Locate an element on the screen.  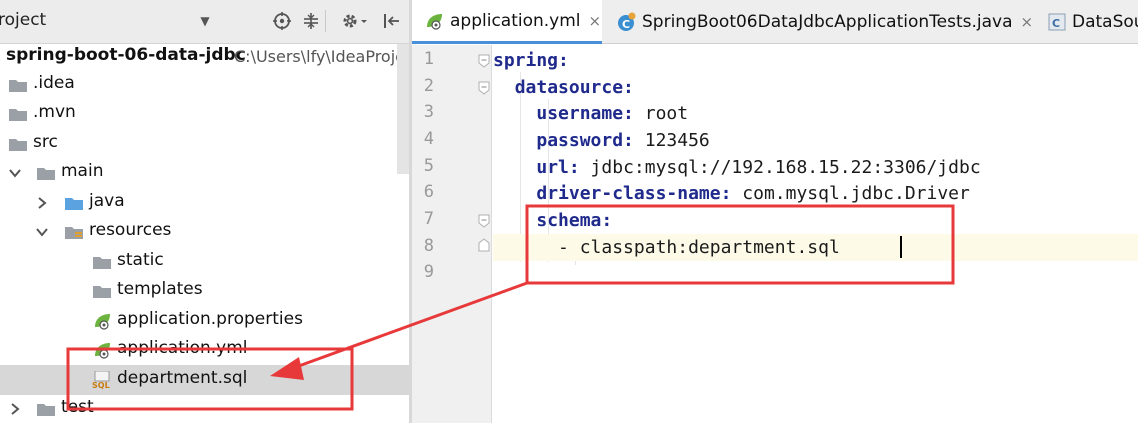
tree-item-idea: .idea is located at coordinates (205, 85).